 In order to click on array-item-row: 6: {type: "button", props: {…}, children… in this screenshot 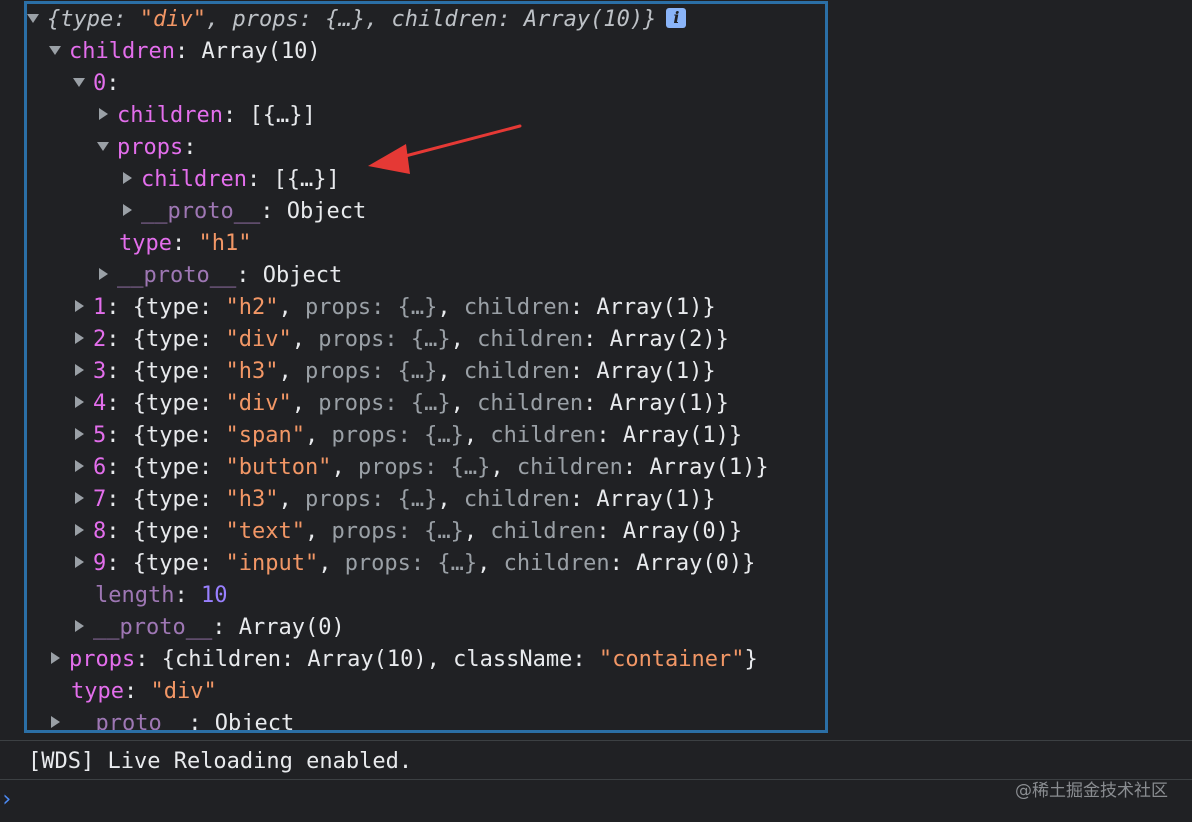, I will do `click(421, 468)`.